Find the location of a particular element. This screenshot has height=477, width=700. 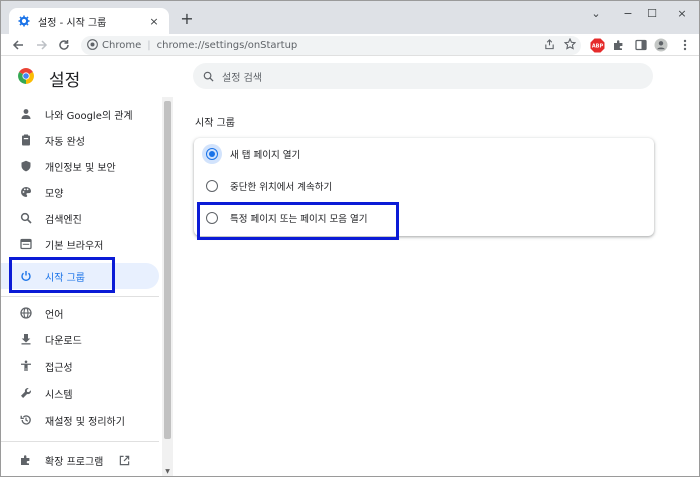

person-icon is located at coordinates (26, 114).